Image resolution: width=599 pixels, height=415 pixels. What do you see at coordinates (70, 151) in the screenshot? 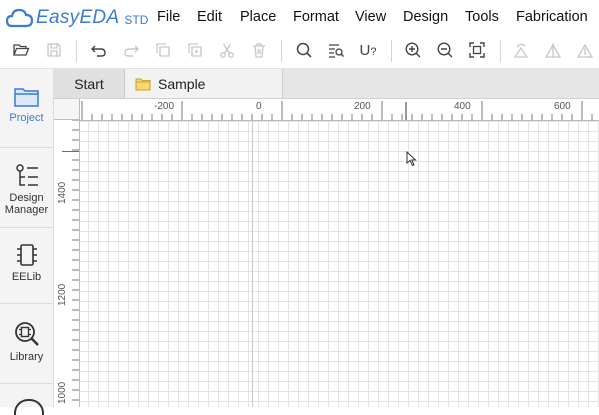
I see `ruler-cursor-marker` at bounding box center [70, 151].